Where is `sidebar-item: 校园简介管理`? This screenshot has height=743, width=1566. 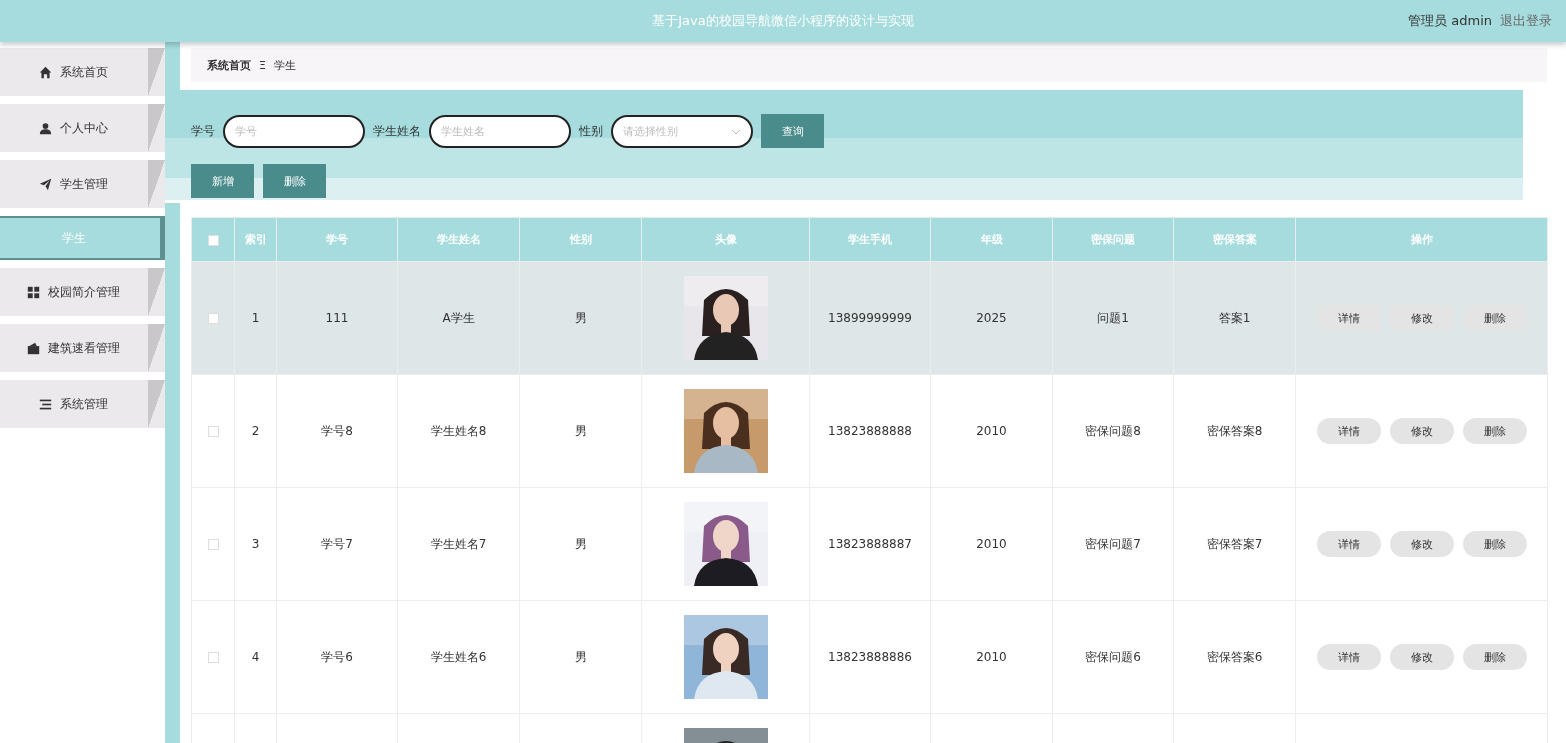
sidebar-item: 校园简介管理 is located at coordinates (82, 292).